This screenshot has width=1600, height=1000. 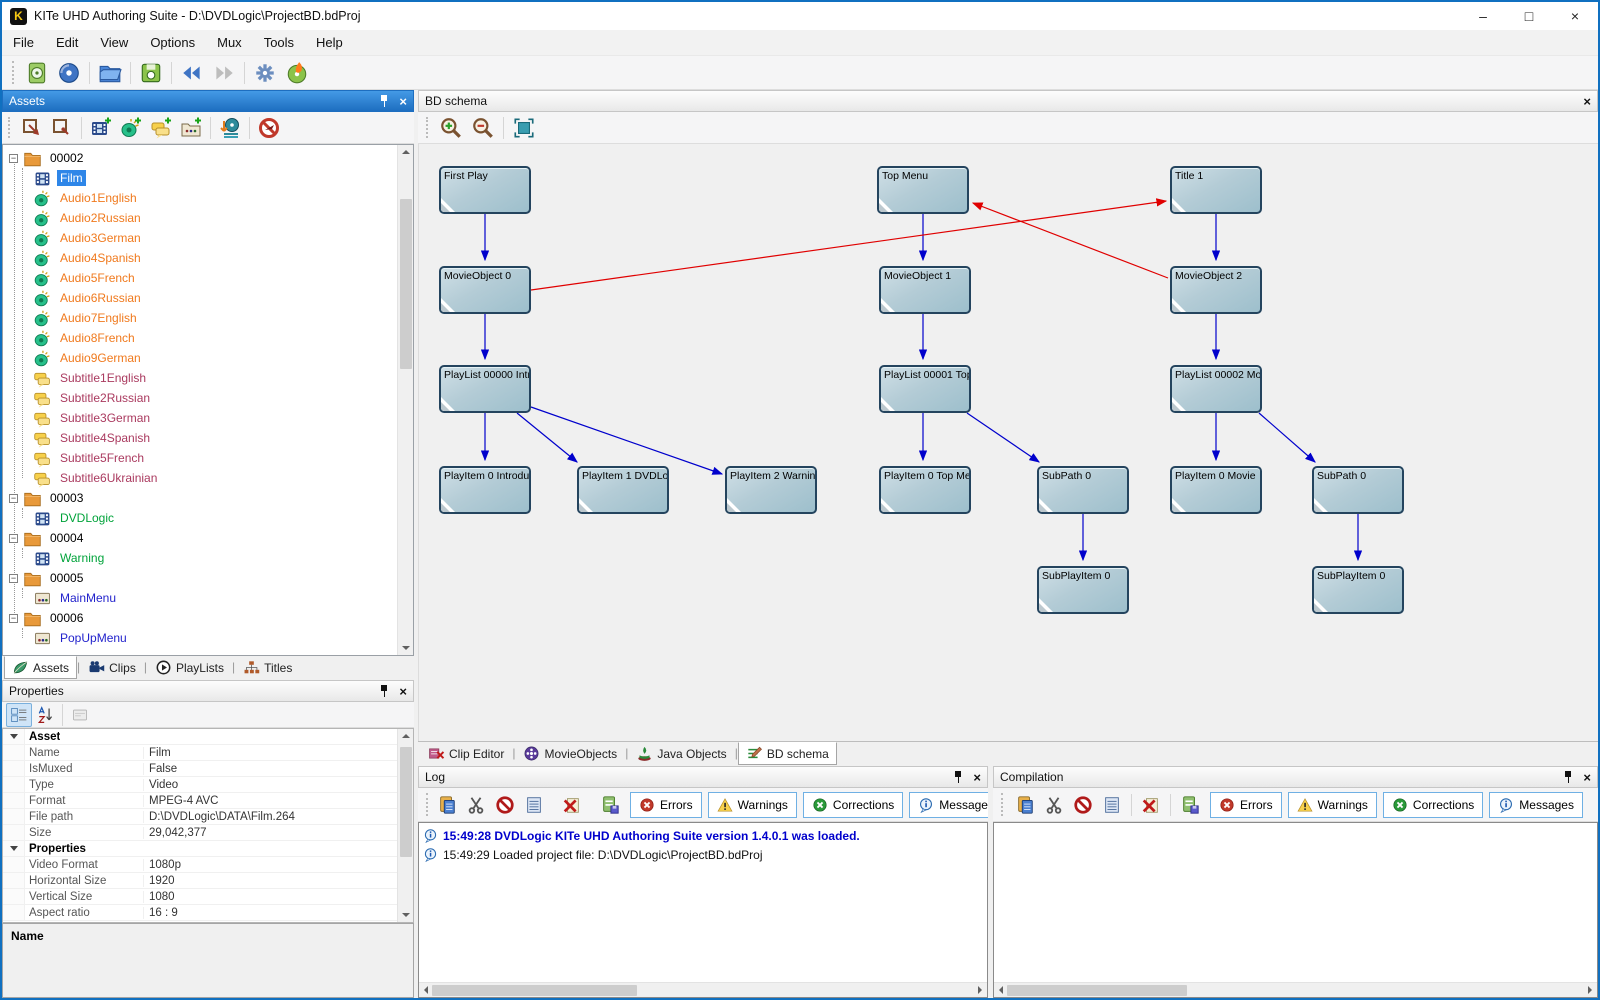 I want to click on filter-messages-button: Messages, so click(x=1536, y=804).